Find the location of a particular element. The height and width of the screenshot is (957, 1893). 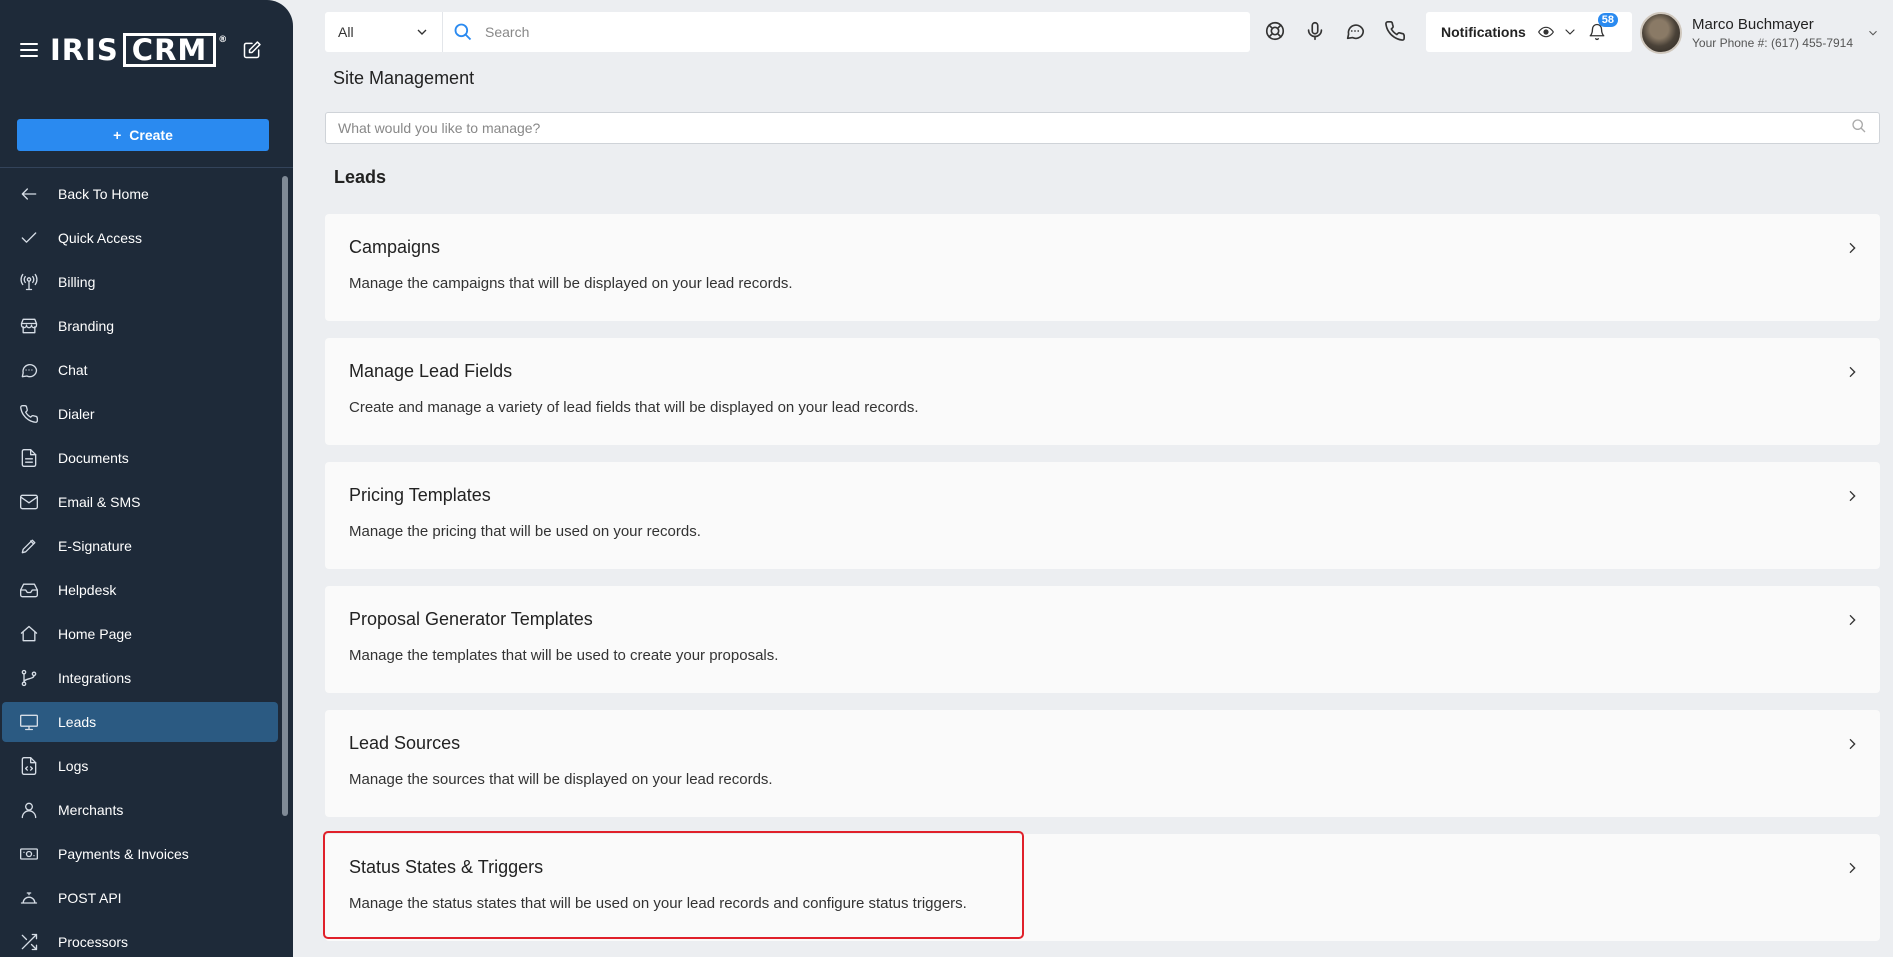

sidebar-item-post-api: POST API is located at coordinates (140, 898).